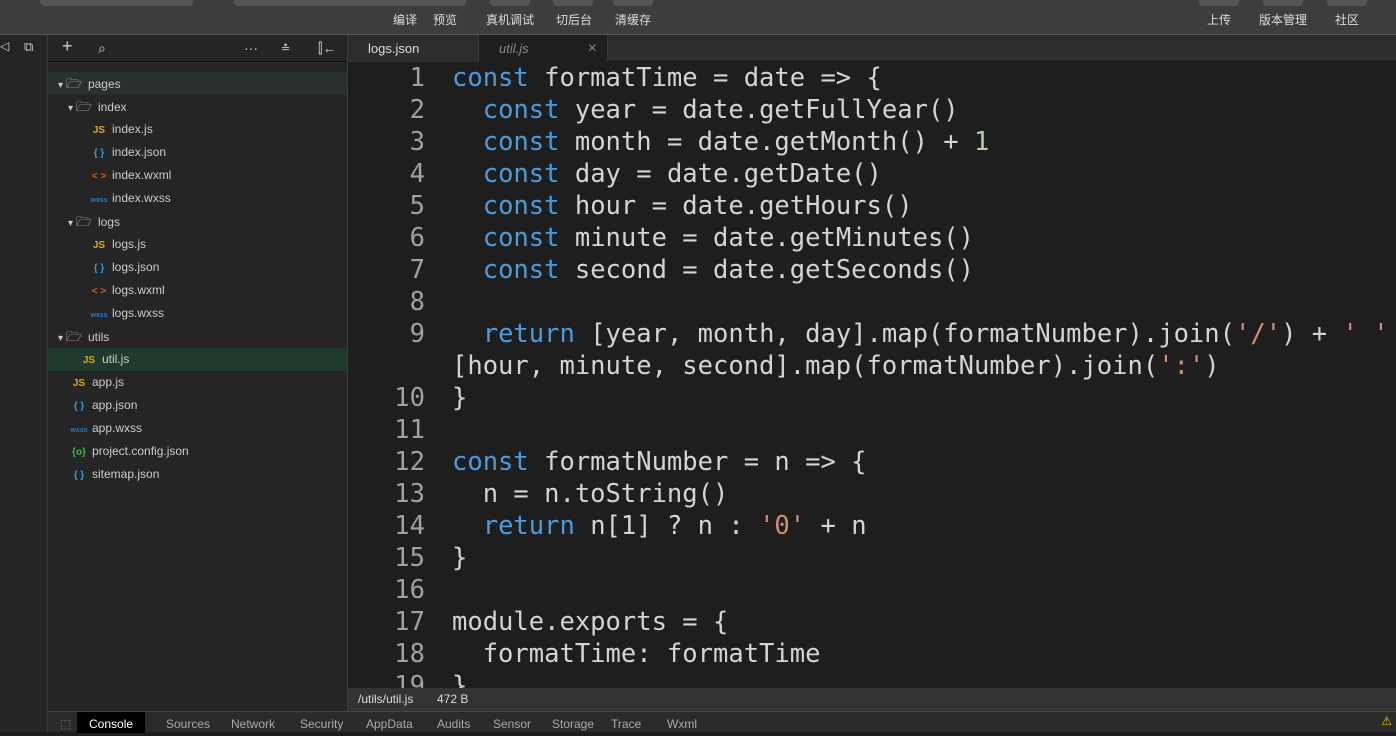 This screenshot has width=1396, height=736. What do you see at coordinates (197, 152) in the screenshot?
I see `tree-item: { } index.json` at bounding box center [197, 152].